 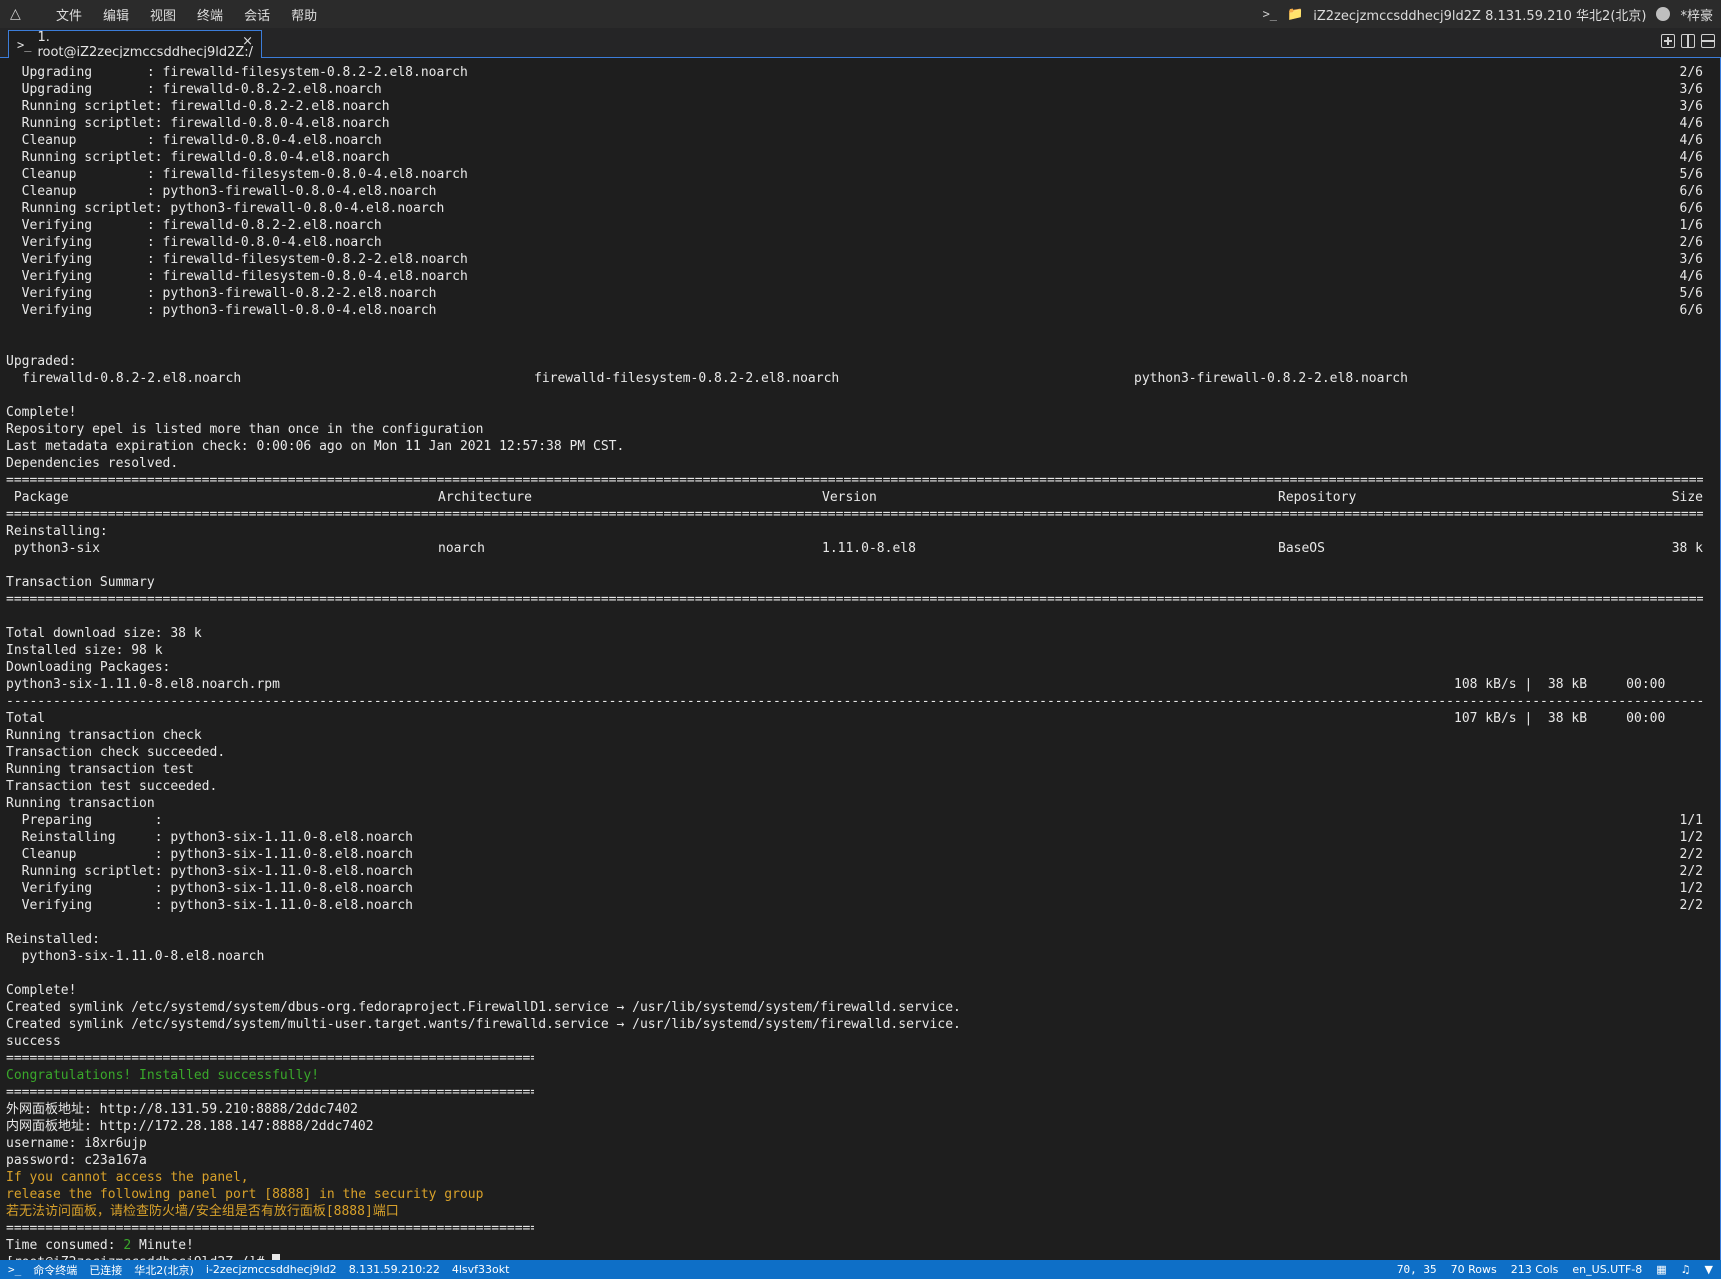 I want to click on txn-line: Transaction check succeeded., so click(x=854, y=752).